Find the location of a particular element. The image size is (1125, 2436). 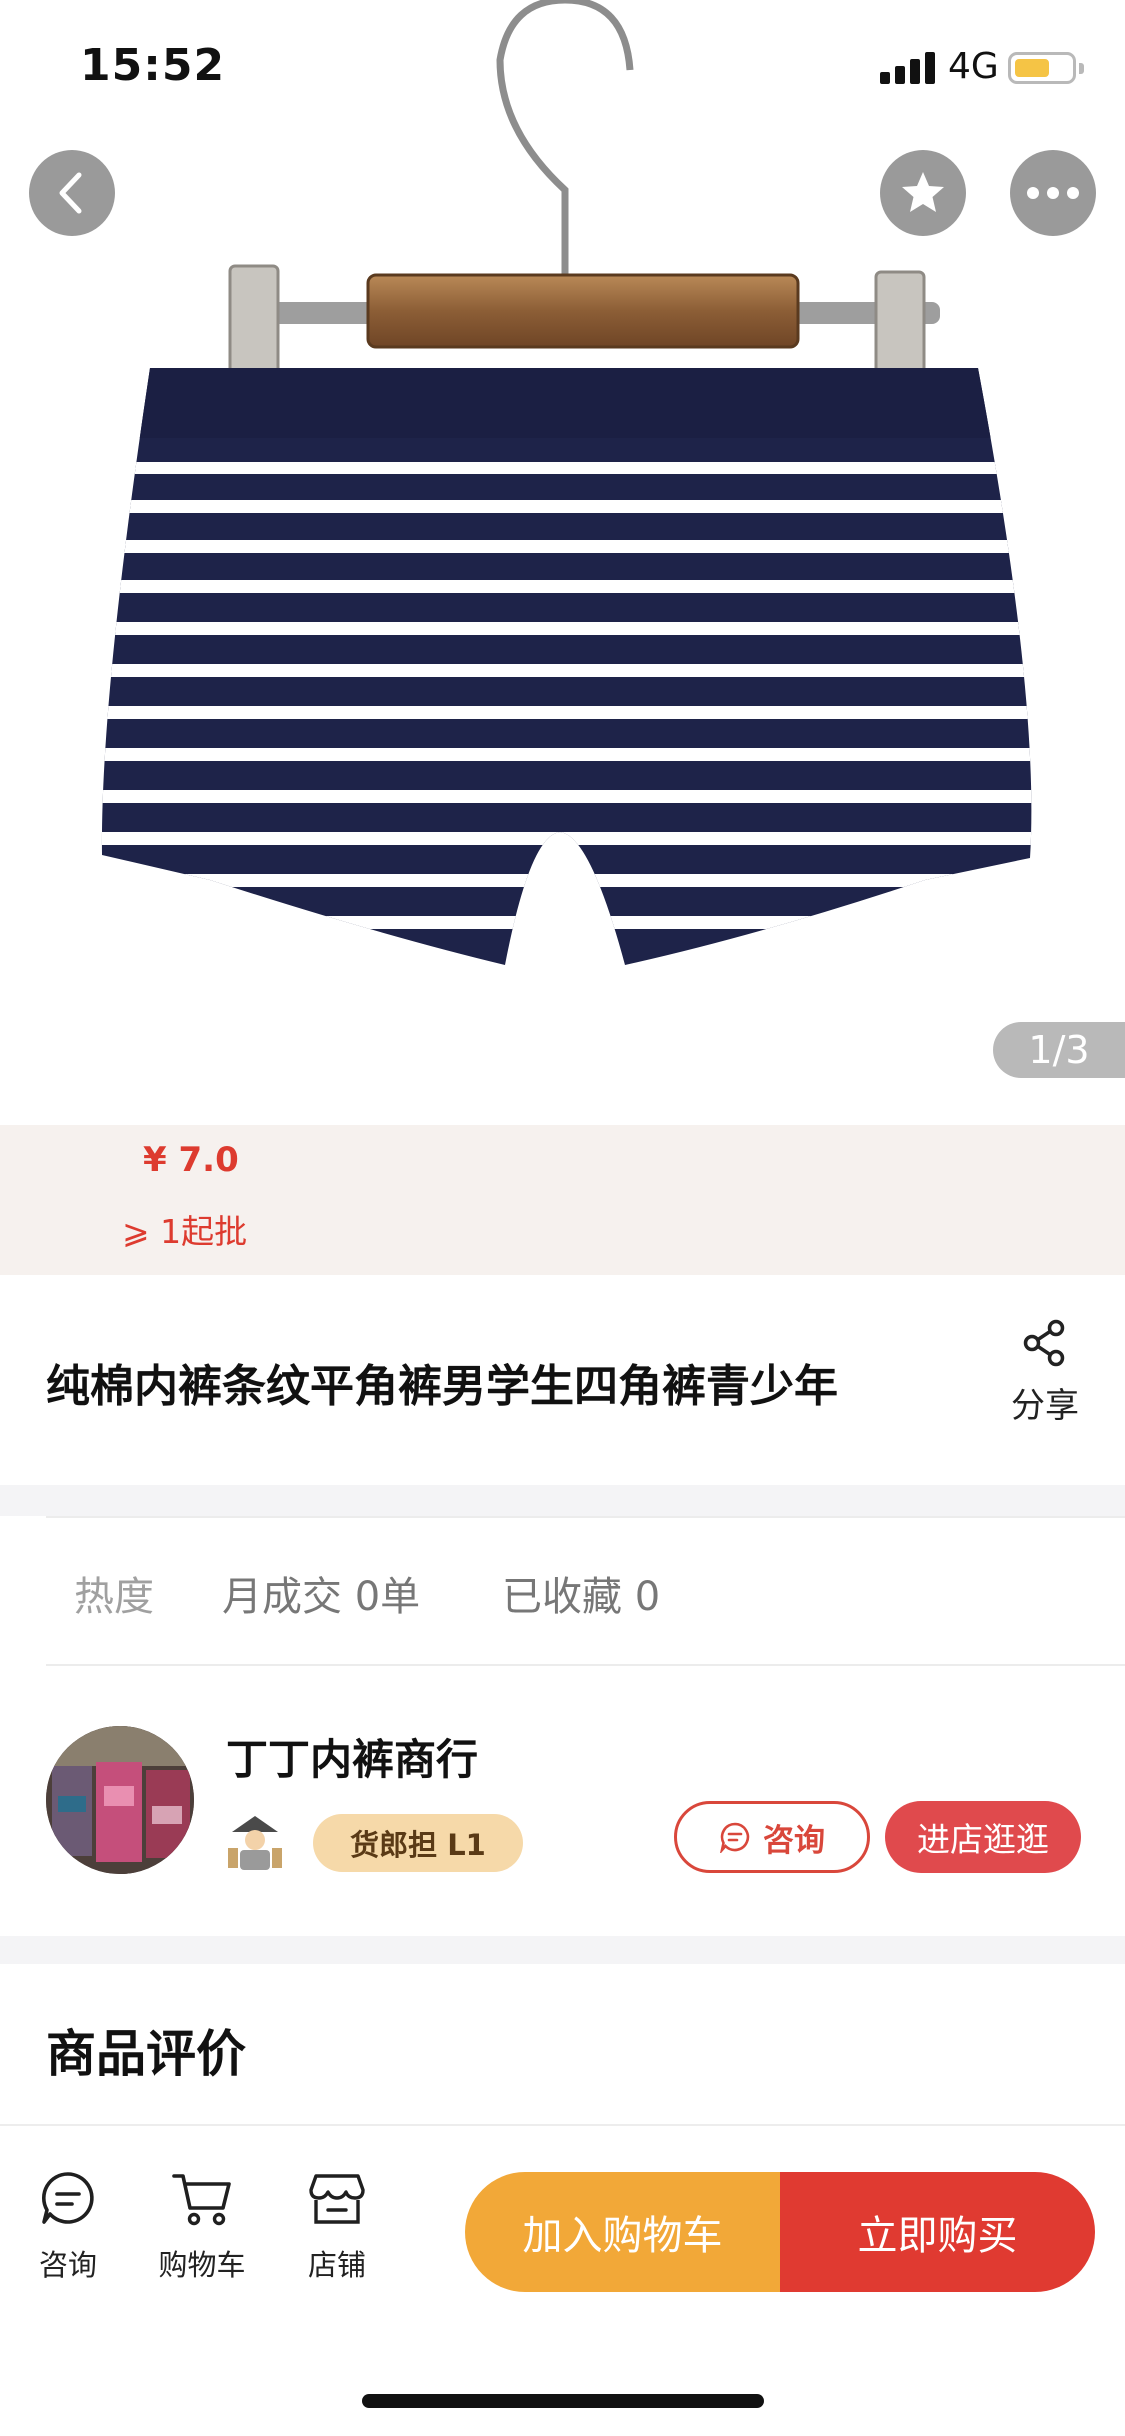

status-bar: 15:52 4G is located at coordinates (562, 67).